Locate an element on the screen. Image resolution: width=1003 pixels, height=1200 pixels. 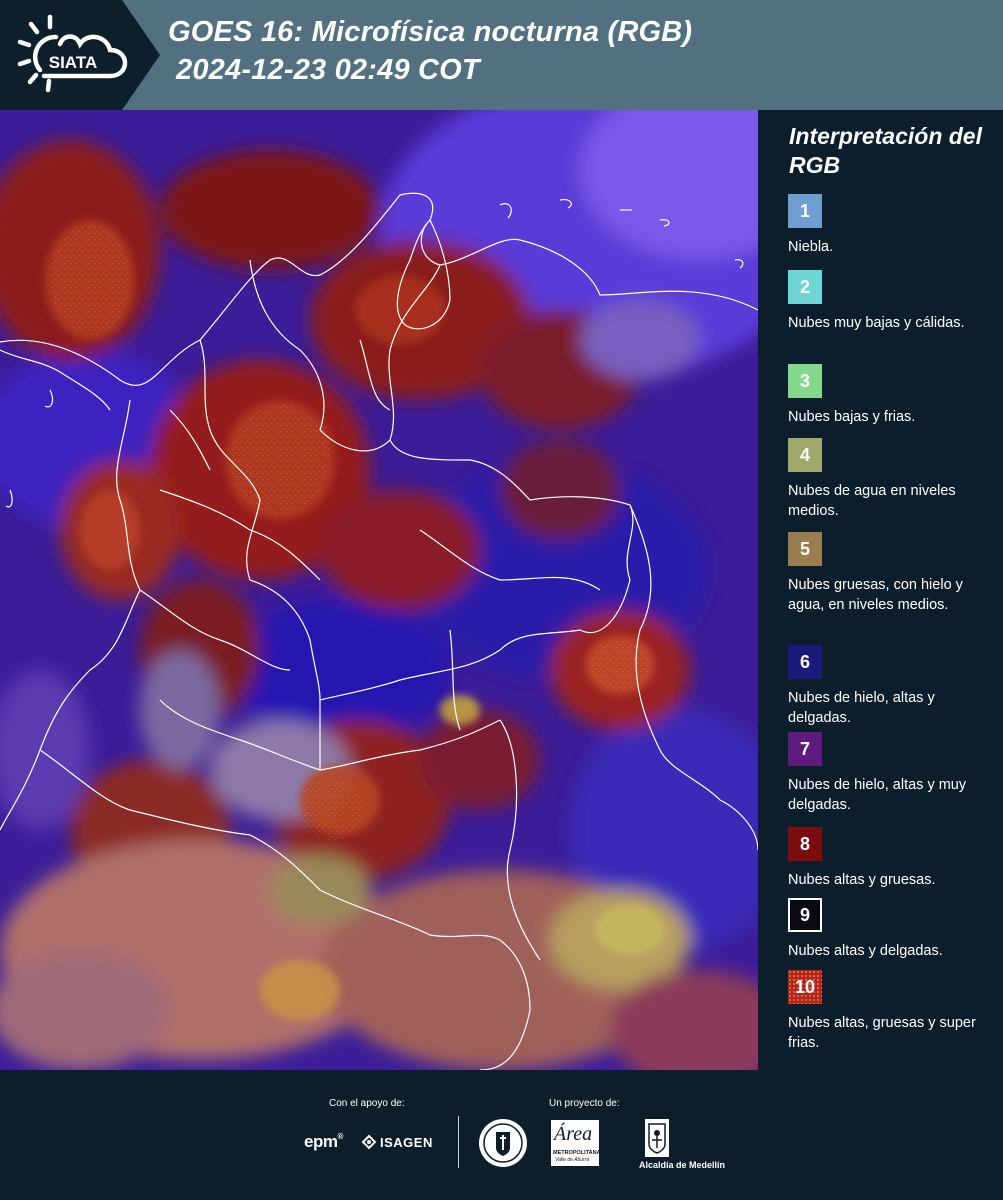
page-title: GOES 16: Microfísica nocturna (RGB) is located at coordinates (430, 32).